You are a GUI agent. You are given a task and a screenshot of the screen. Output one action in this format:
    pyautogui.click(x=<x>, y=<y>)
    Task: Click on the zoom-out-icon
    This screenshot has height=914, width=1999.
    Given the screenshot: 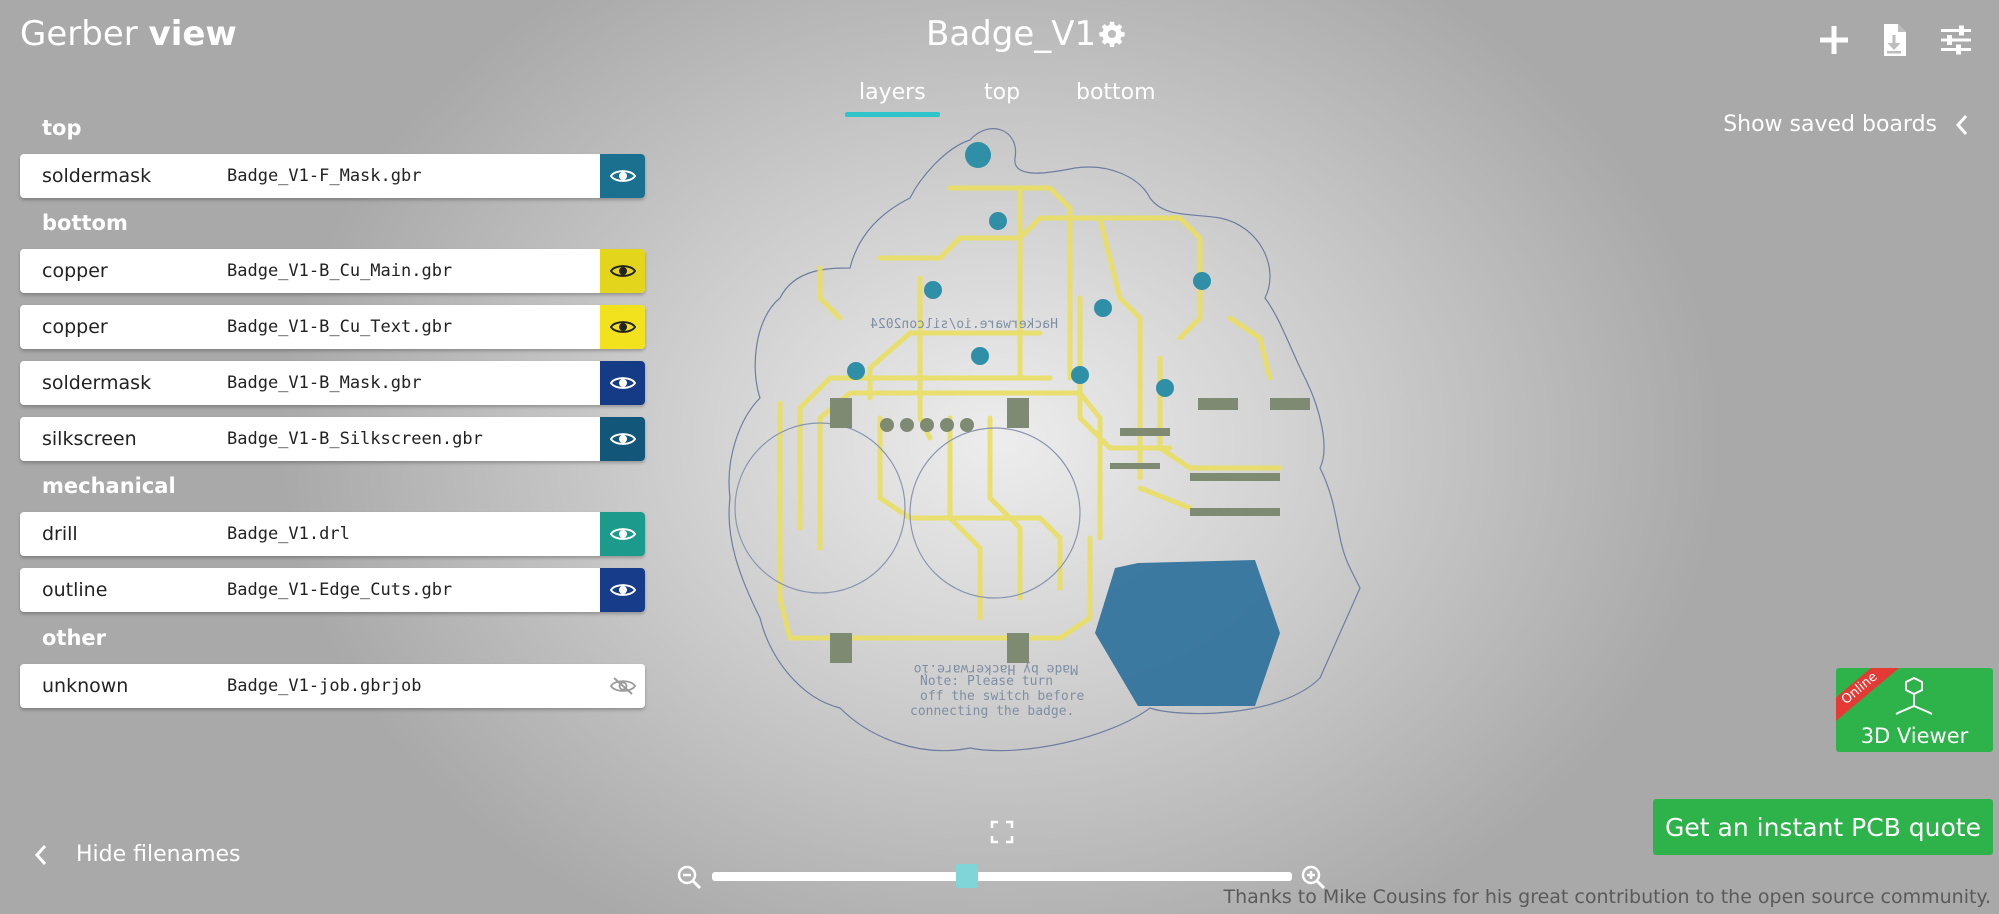 What is the action you would take?
    pyautogui.click(x=689, y=877)
    